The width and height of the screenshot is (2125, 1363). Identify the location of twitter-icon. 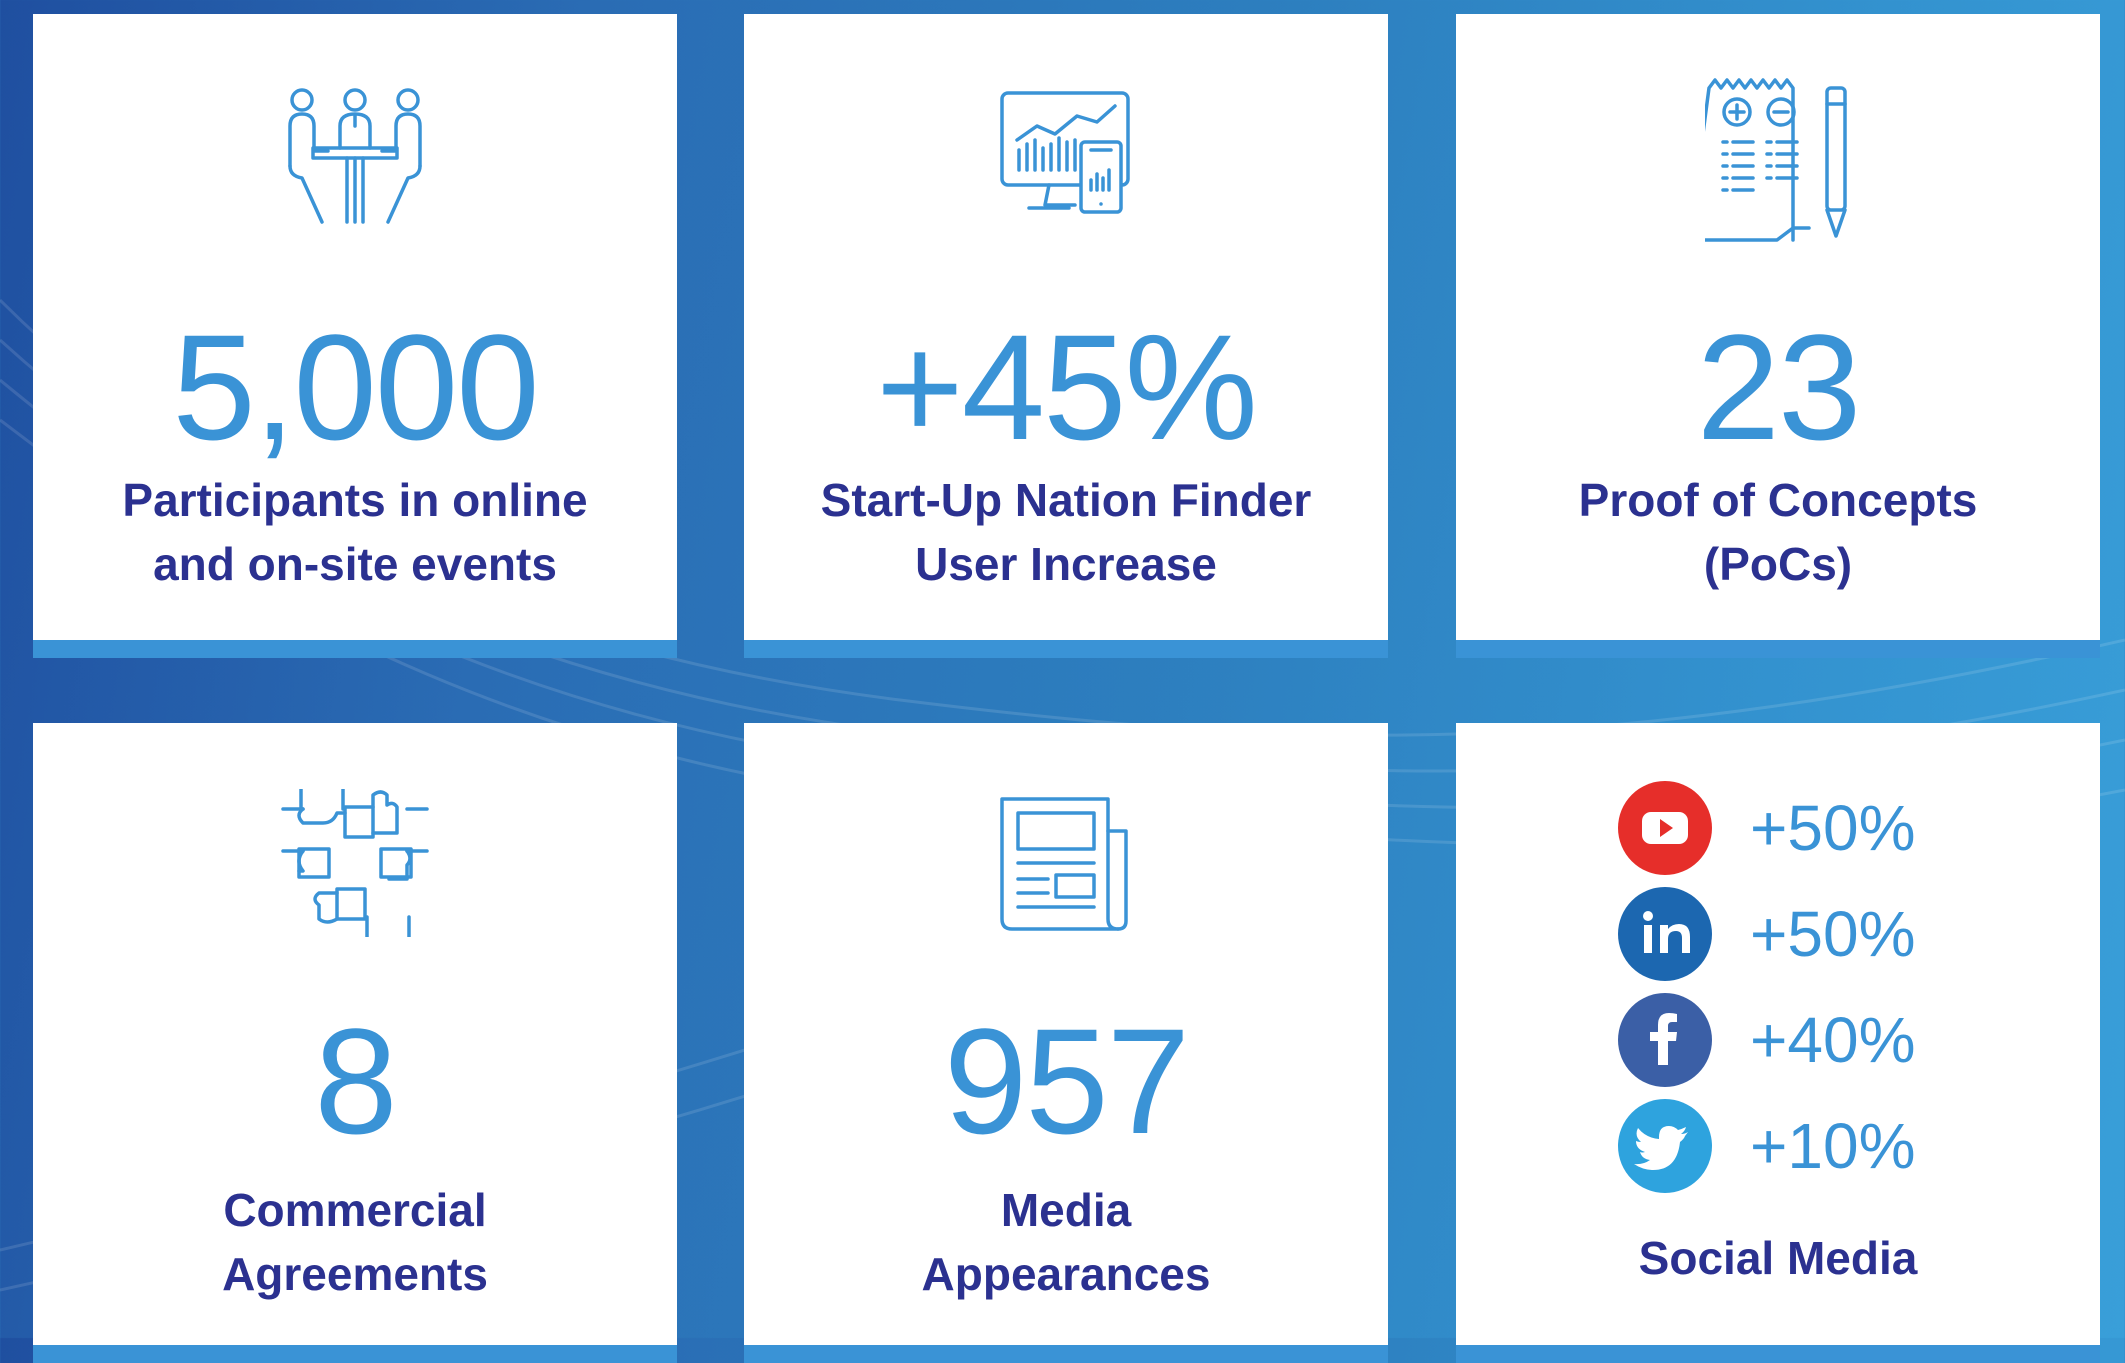
(1665, 1146).